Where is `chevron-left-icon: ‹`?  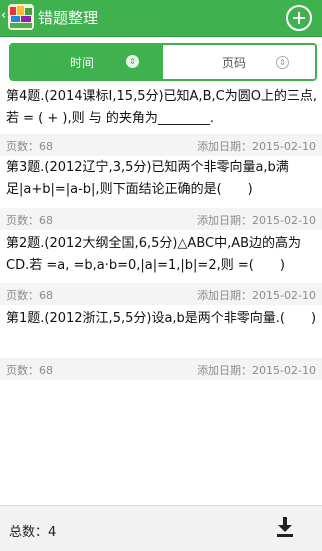
chevron-left-icon: ‹ is located at coordinates (3, 15).